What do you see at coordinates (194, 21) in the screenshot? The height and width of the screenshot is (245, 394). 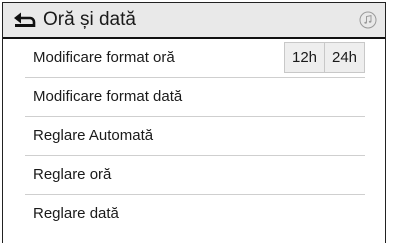 I see `header-bar: Oră și dată` at bounding box center [194, 21].